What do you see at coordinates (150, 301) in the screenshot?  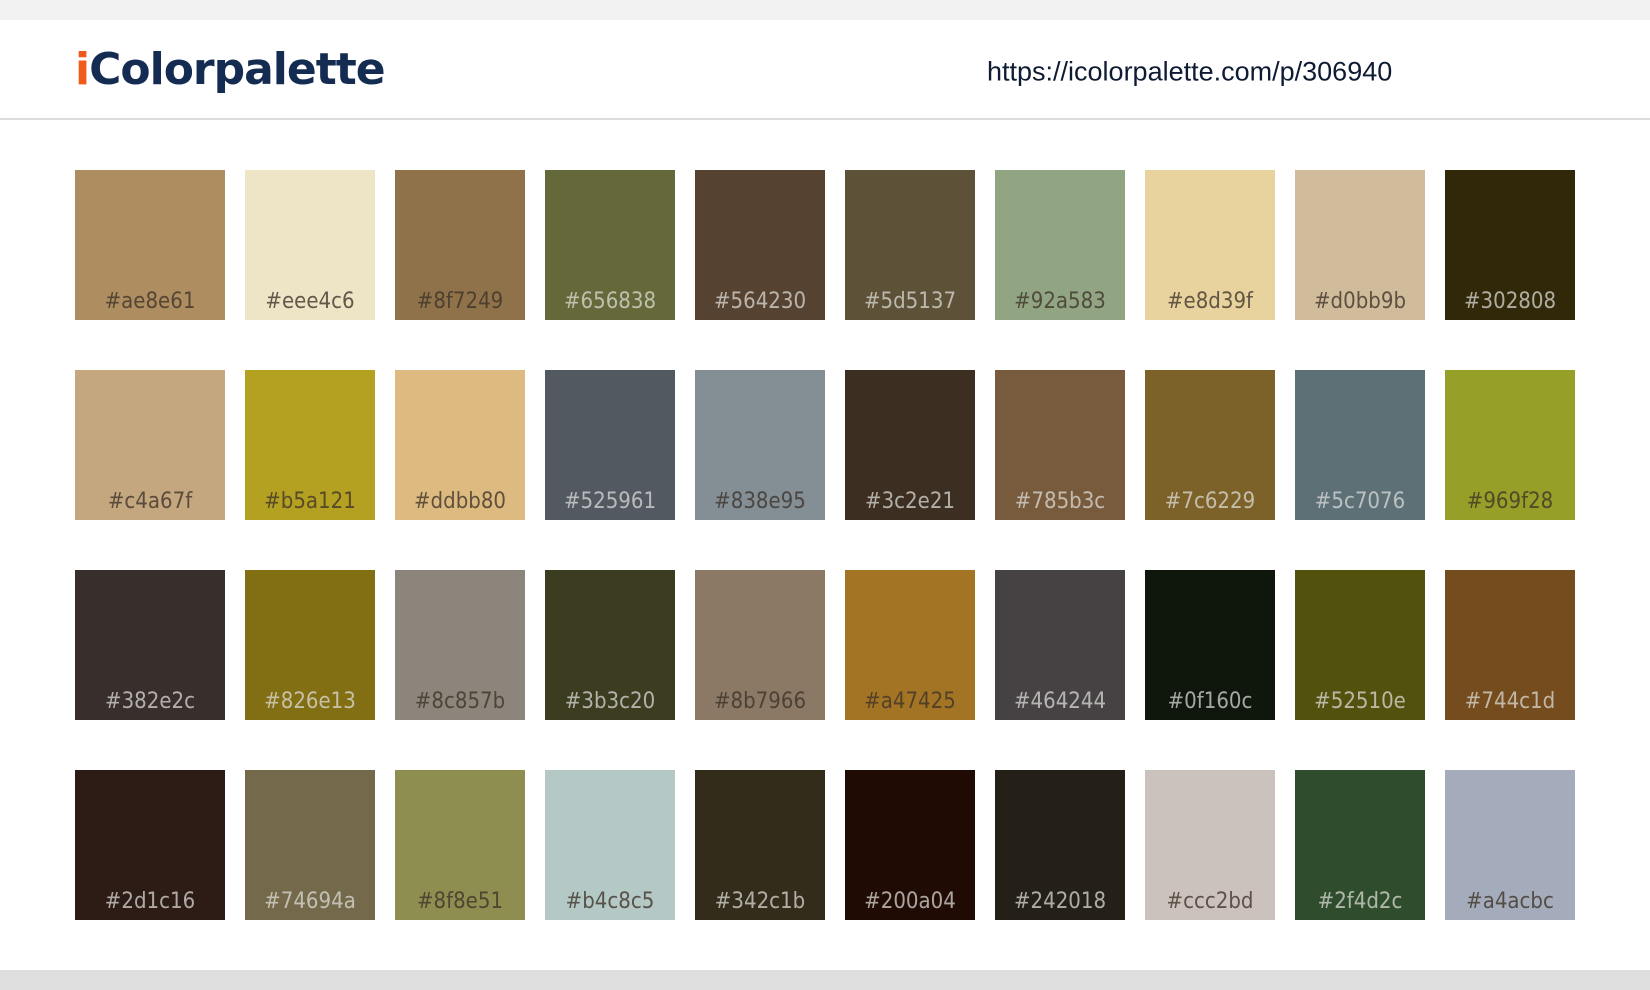 I see `swatch-hex-label: #ae8e61` at bounding box center [150, 301].